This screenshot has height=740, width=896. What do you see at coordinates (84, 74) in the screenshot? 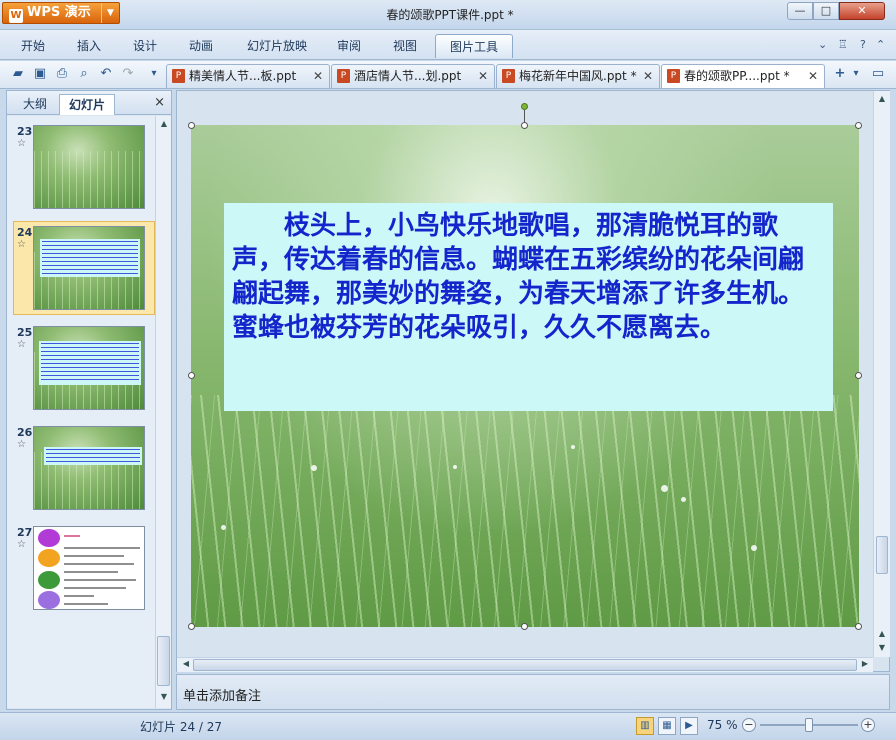
I see `print-preview-icon: ⌕` at bounding box center [84, 74].